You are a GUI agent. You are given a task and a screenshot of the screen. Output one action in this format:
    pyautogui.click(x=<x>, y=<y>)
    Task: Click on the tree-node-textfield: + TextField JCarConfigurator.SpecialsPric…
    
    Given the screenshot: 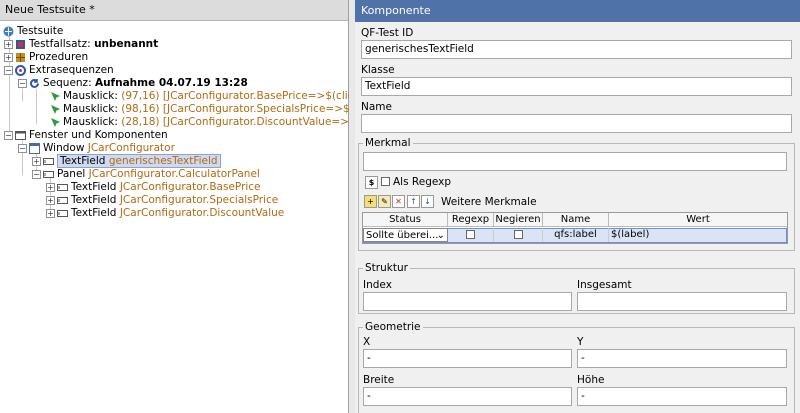 What is the action you would take?
    pyautogui.click(x=162, y=200)
    